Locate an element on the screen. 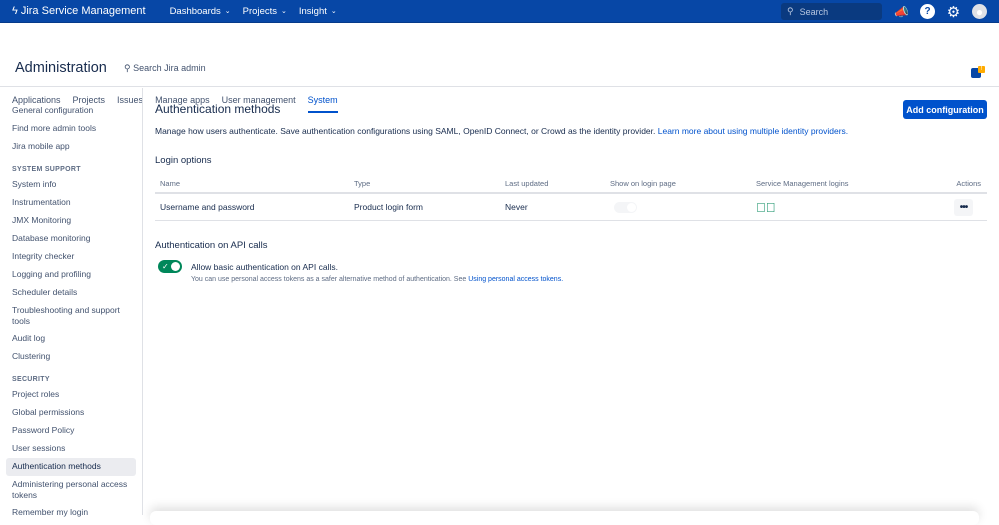  personal-access-tokens-link: Using personal access tokens. is located at coordinates (515, 279).